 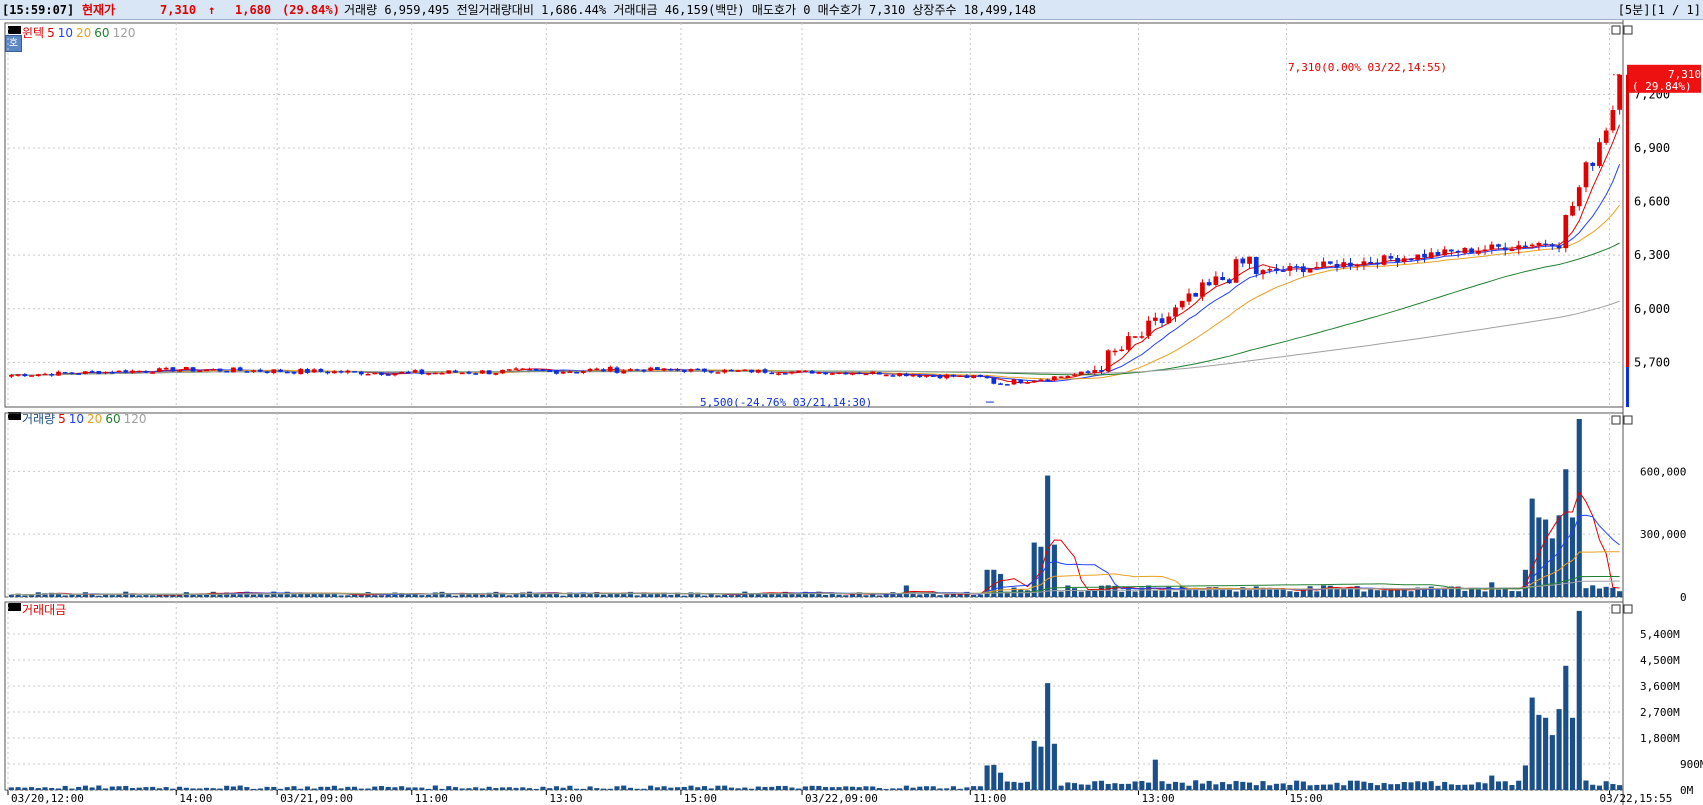 What do you see at coordinates (1663, 471) in the screenshot?
I see `volume-tick-label: 600,000` at bounding box center [1663, 471].